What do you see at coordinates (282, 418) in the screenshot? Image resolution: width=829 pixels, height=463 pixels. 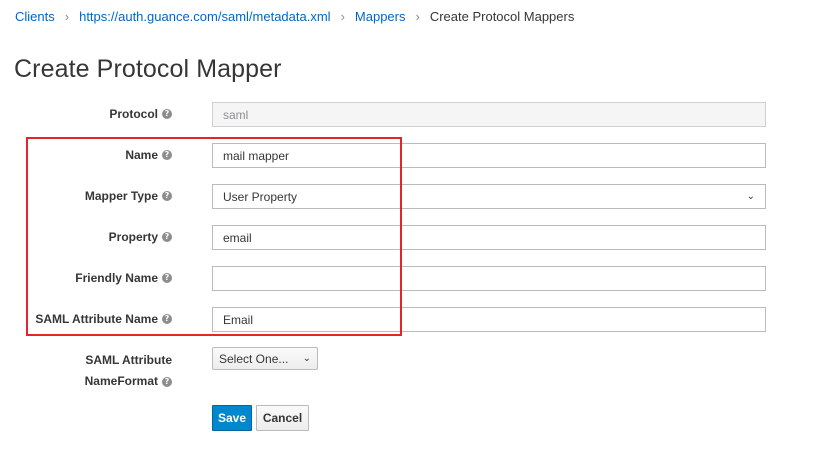 I see `cancel-button: Cancel` at bounding box center [282, 418].